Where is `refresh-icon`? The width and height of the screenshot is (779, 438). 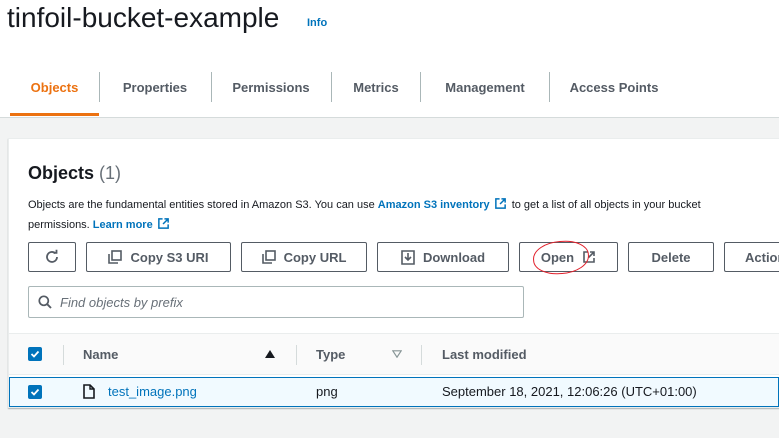 refresh-icon is located at coordinates (52, 256).